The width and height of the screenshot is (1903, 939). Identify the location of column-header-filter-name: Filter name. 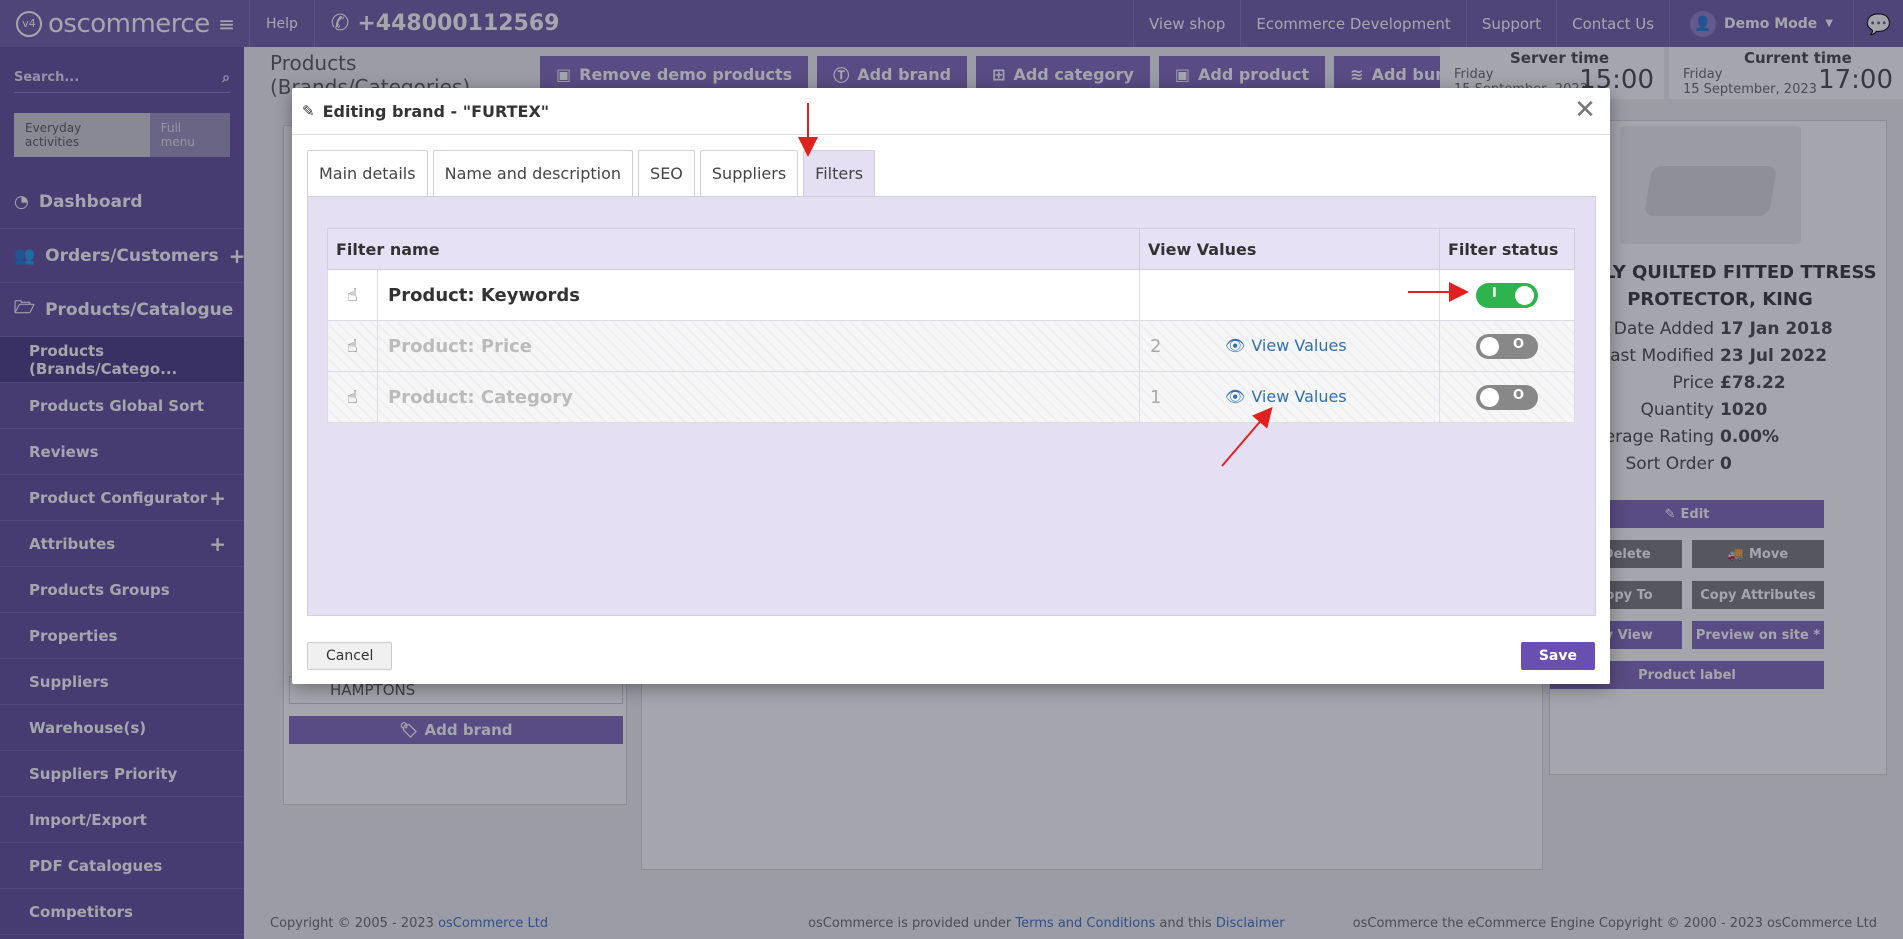
(733, 249).